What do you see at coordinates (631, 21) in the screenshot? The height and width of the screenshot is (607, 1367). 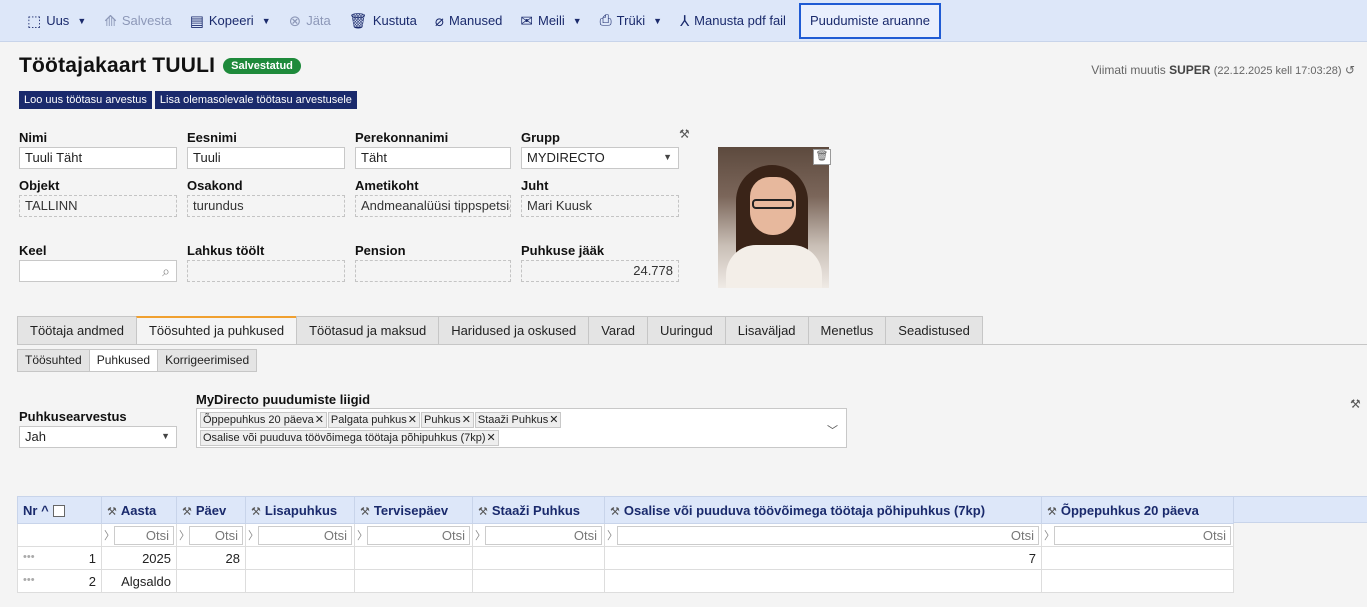 I see `print-button: ⎙ Trüki ▼` at bounding box center [631, 21].